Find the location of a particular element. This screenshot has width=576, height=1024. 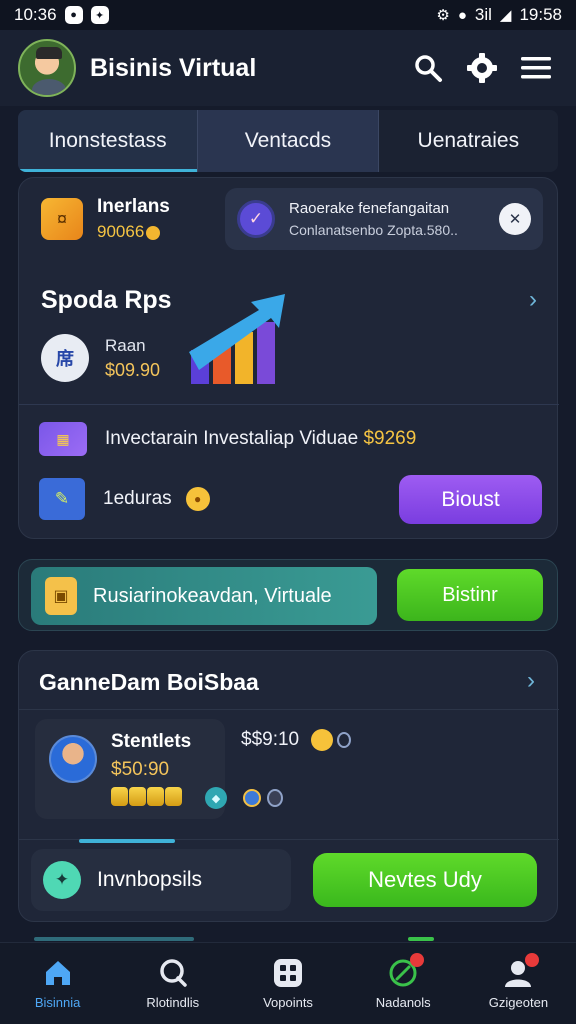

status-time-right: 19:58 is located at coordinates (540, 14).